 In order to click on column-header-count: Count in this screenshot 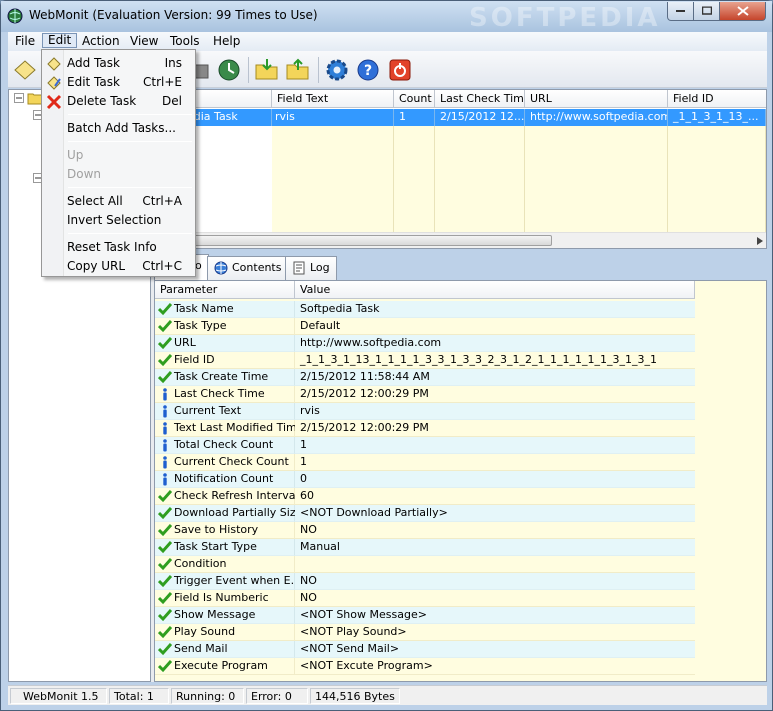, I will do `click(414, 99)`.